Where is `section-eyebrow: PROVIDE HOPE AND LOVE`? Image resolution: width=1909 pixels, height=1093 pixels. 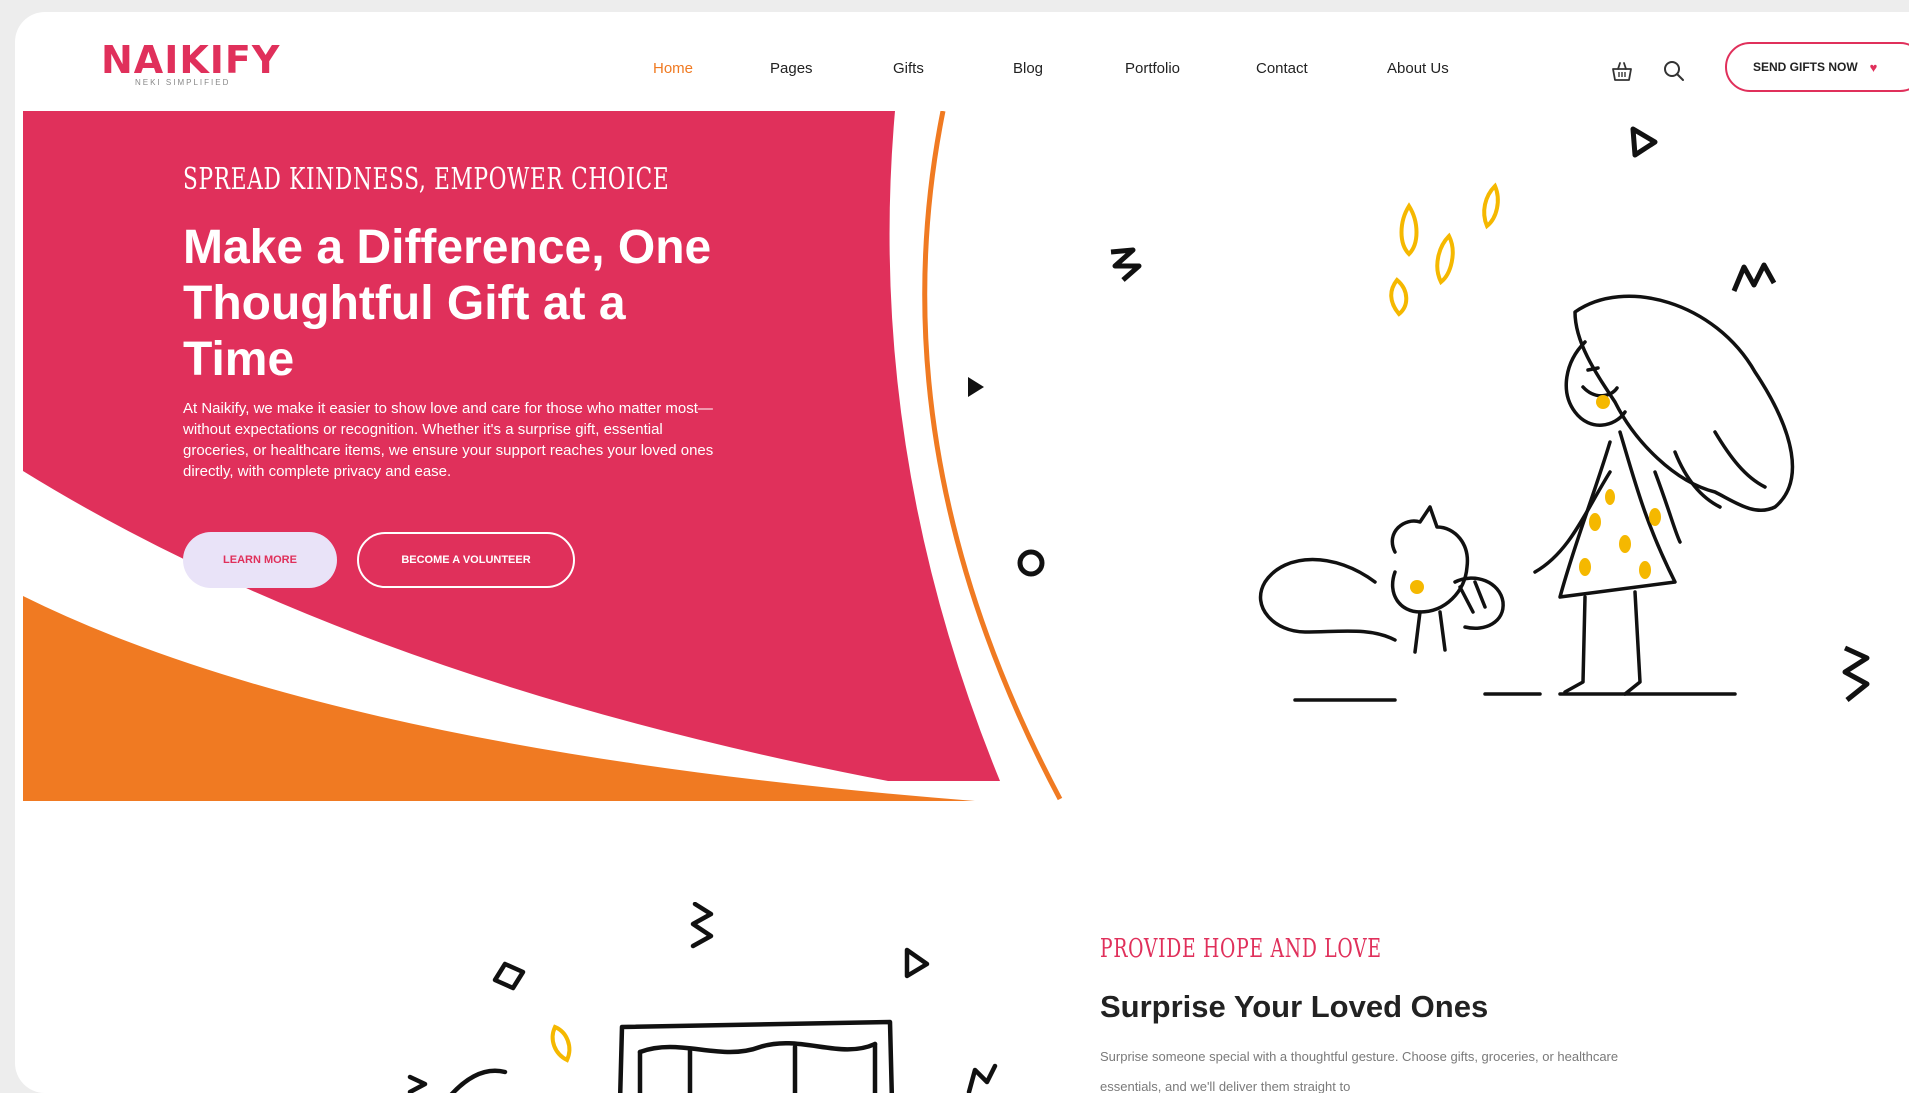 section-eyebrow: PROVIDE HOPE AND LOVE is located at coordinates (1241, 949).